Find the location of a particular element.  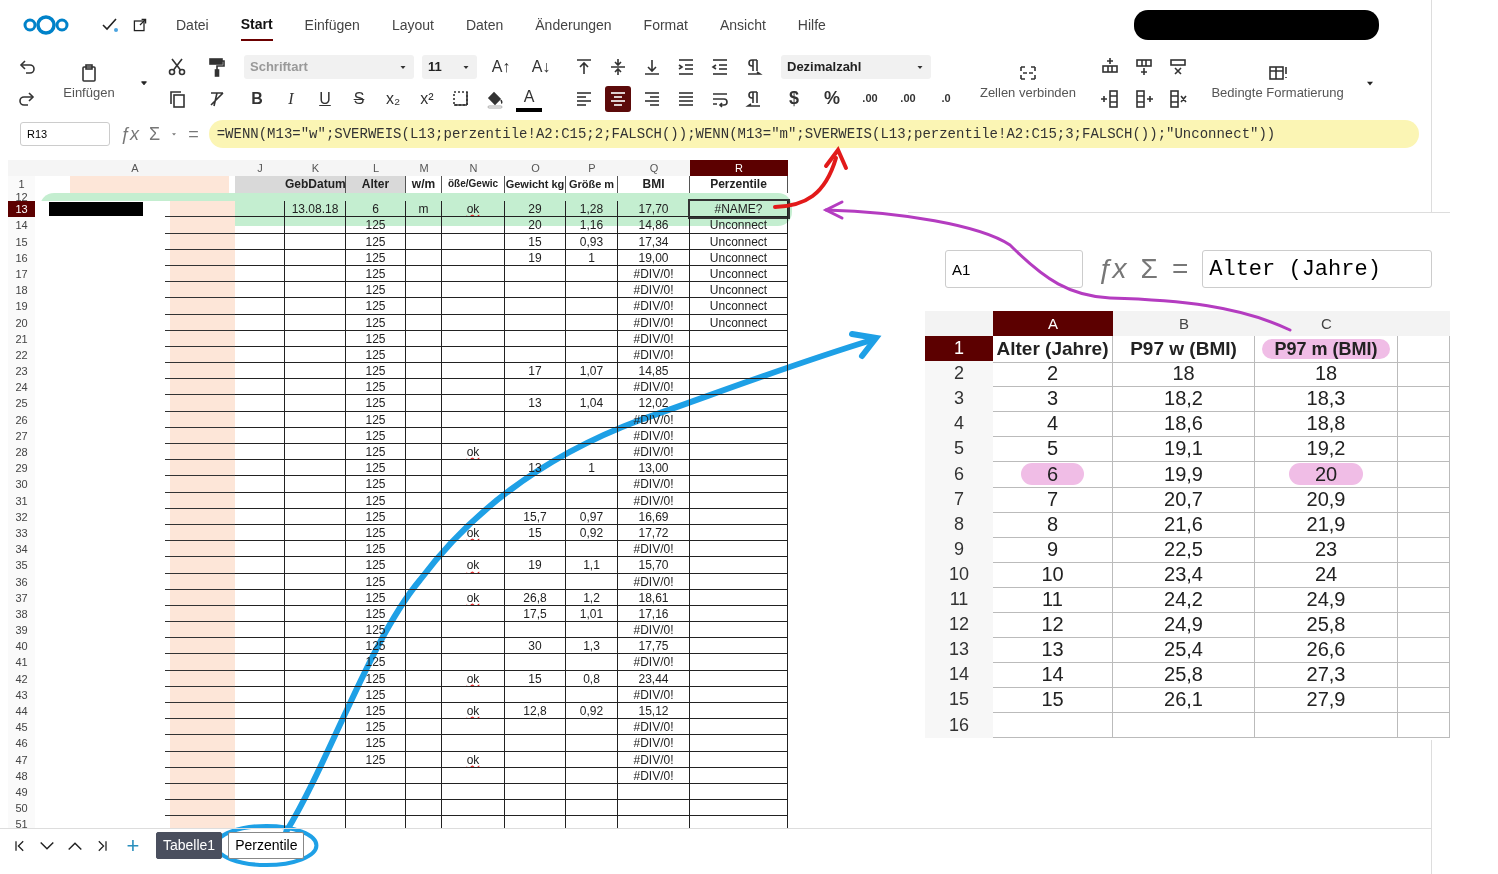

row-header: 23 is located at coordinates (21, 371).